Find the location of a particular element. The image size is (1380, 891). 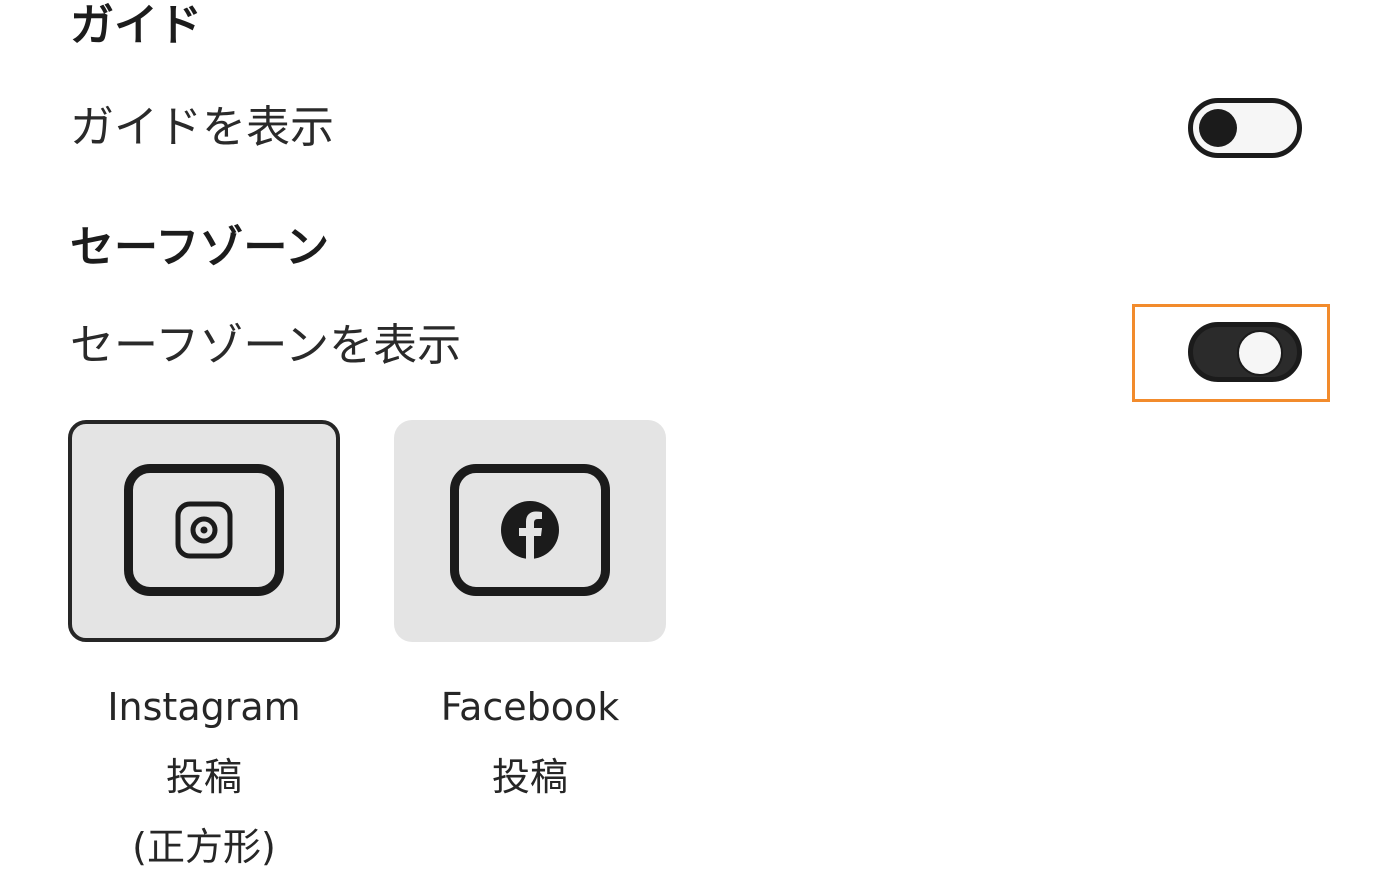

instagram-option-label: Instagram 投稿 (正方形) is located at coordinates (204, 777).